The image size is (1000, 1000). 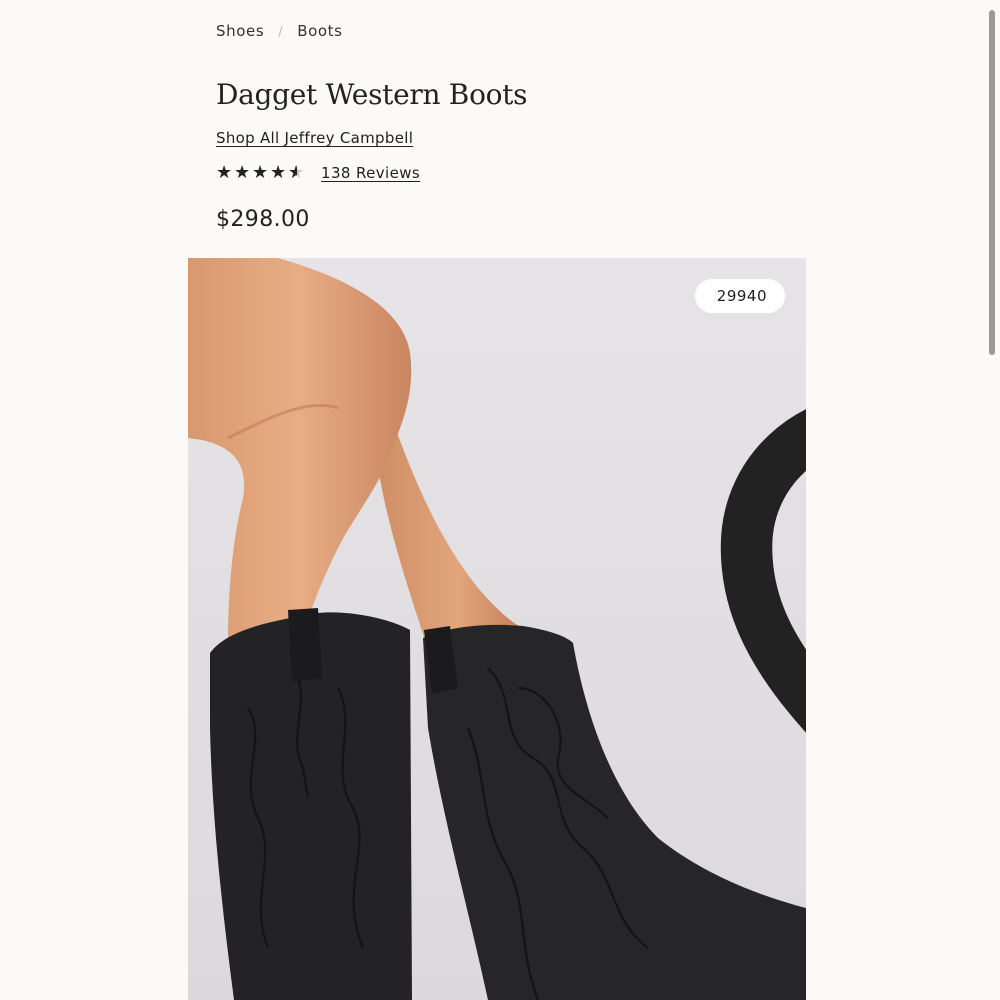 What do you see at coordinates (314, 138) in the screenshot?
I see `shop-brand-link: Shop All Jeffrey Campbell` at bounding box center [314, 138].